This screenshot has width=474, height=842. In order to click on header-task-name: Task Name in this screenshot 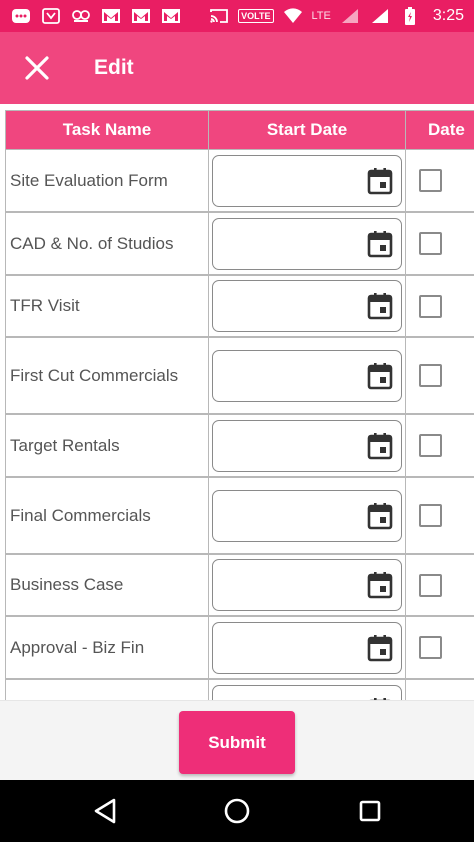, I will do `click(107, 130)`.